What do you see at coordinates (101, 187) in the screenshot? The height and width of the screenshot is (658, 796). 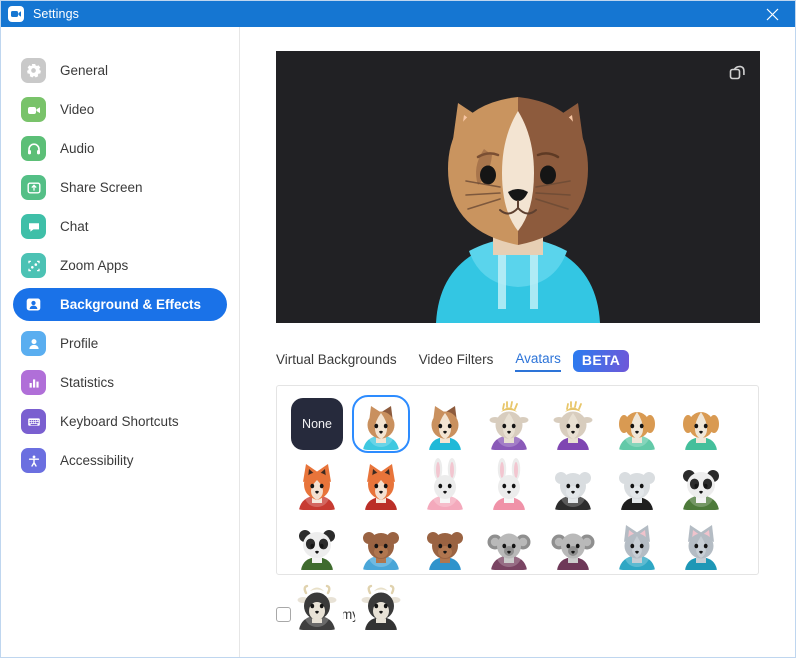 I see `sidebar-item-label: Share Screen` at bounding box center [101, 187].